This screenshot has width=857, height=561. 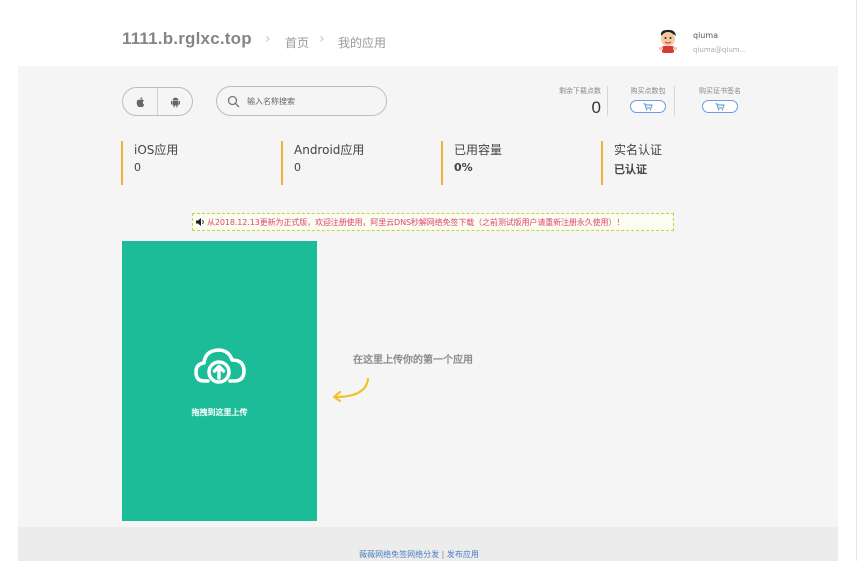 I want to click on breadcrumb-home: 首页, so click(x=297, y=42).